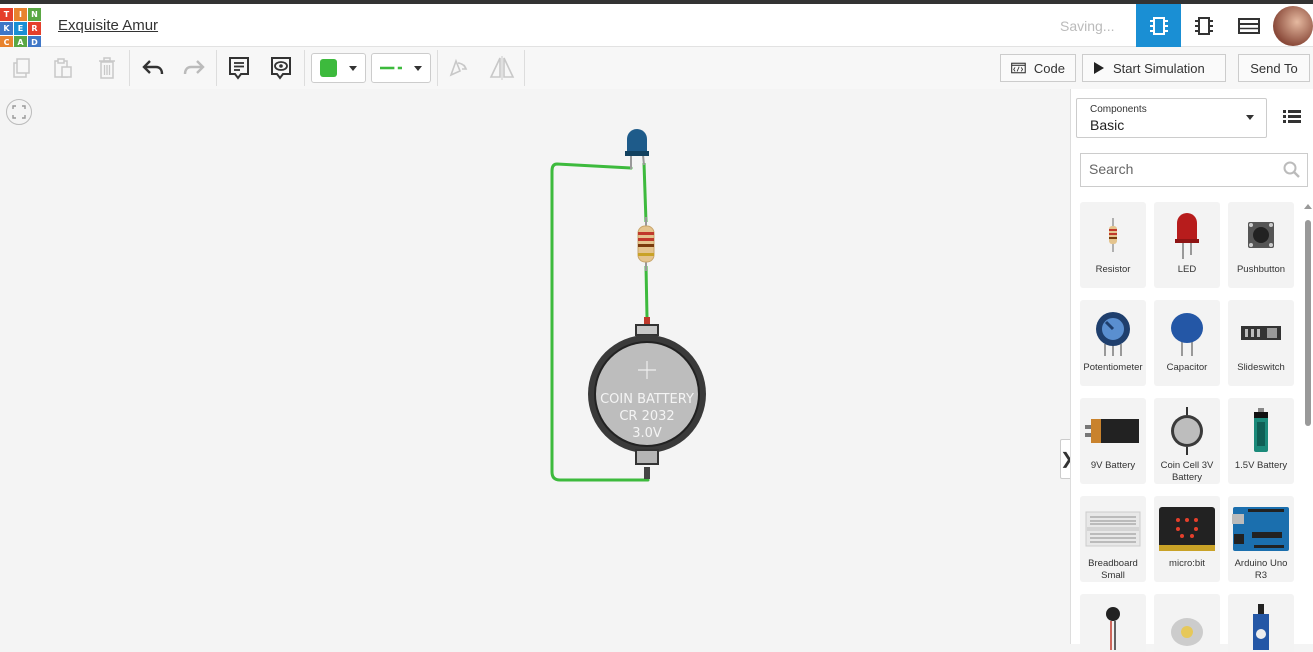  I want to click on list-view-button, so click(1292, 118).